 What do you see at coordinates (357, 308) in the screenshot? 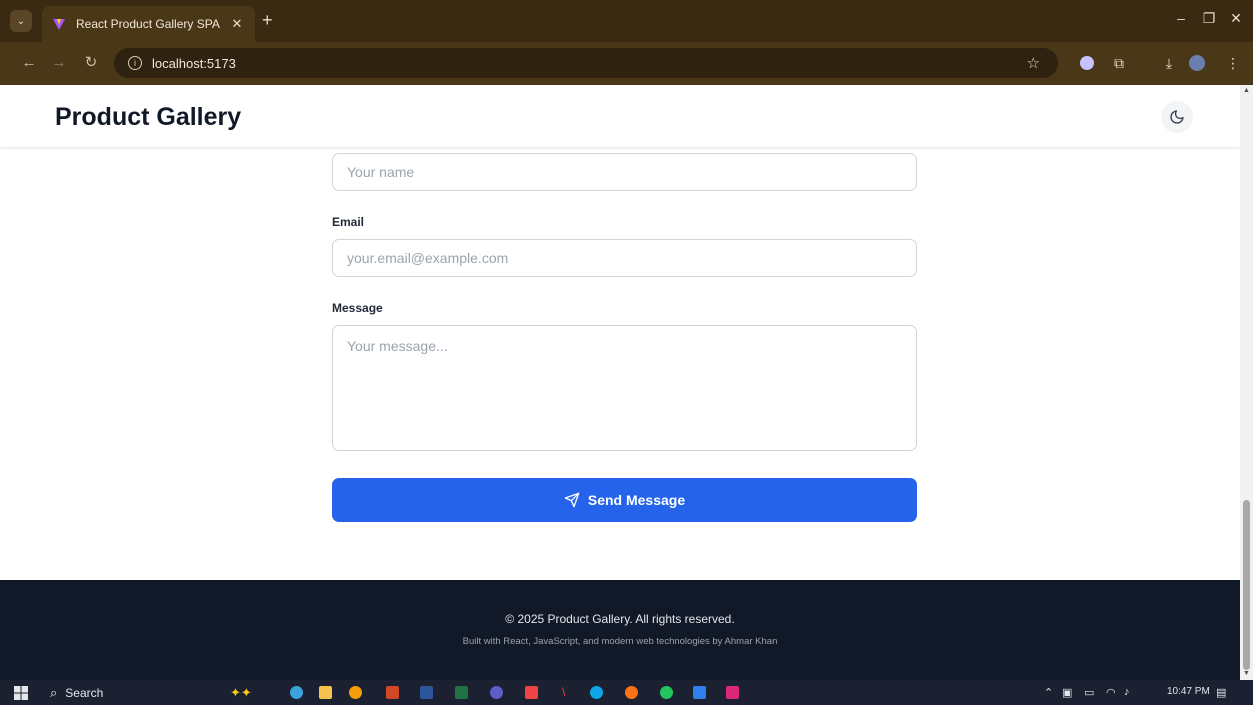
I see `message-label: Message` at bounding box center [357, 308].